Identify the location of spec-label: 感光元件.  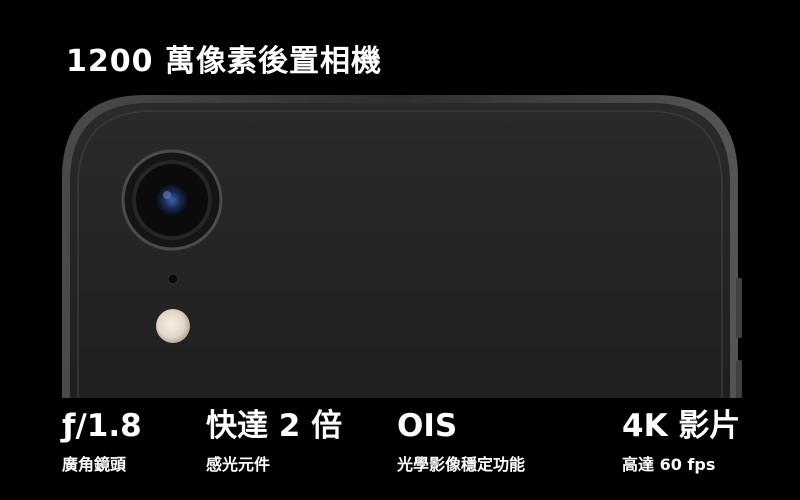
(238, 464).